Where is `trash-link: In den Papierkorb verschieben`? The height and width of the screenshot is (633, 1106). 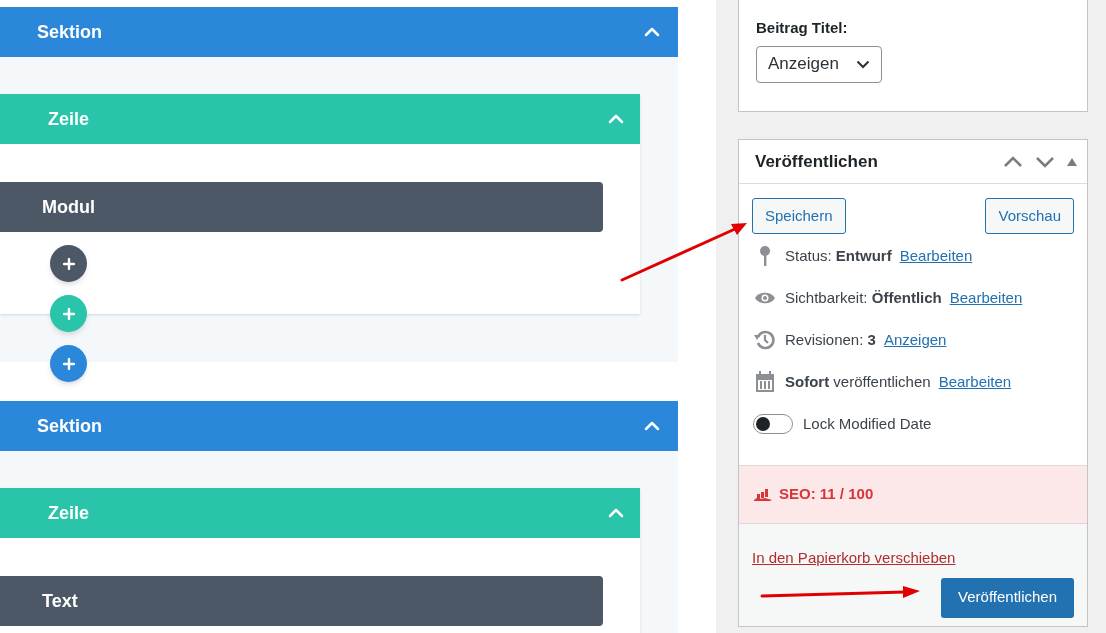 trash-link: In den Papierkorb verschieben is located at coordinates (854, 558).